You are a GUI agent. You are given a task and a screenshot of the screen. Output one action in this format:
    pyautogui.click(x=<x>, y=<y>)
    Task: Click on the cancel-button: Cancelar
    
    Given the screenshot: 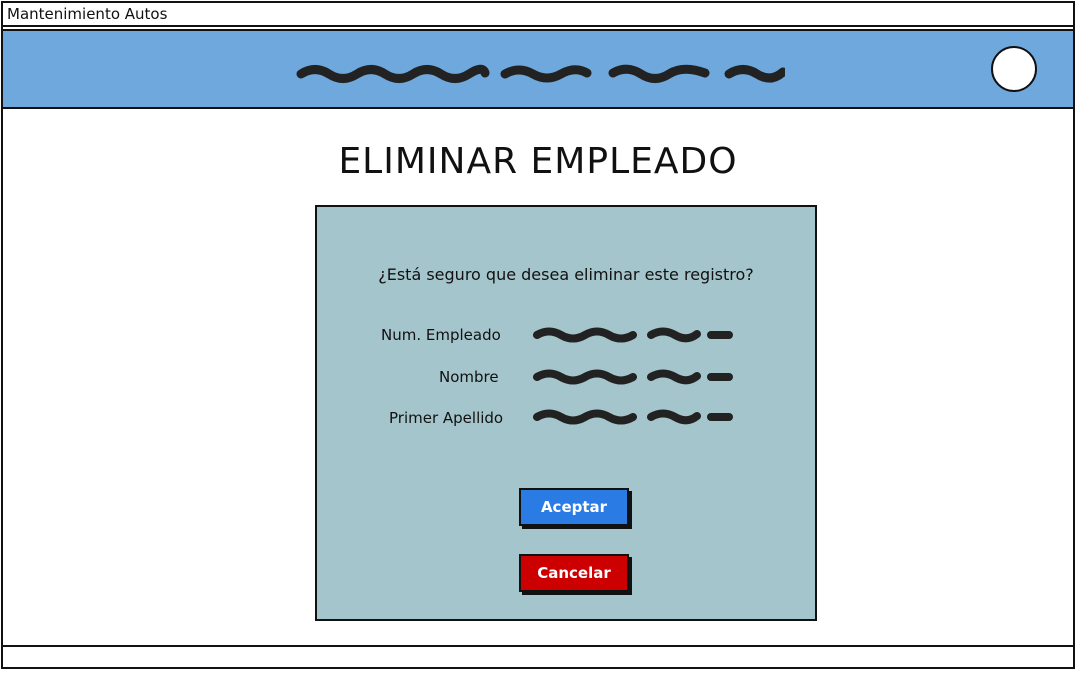 What is the action you would take?
    pyautogui.click(x=574, y=573)
    